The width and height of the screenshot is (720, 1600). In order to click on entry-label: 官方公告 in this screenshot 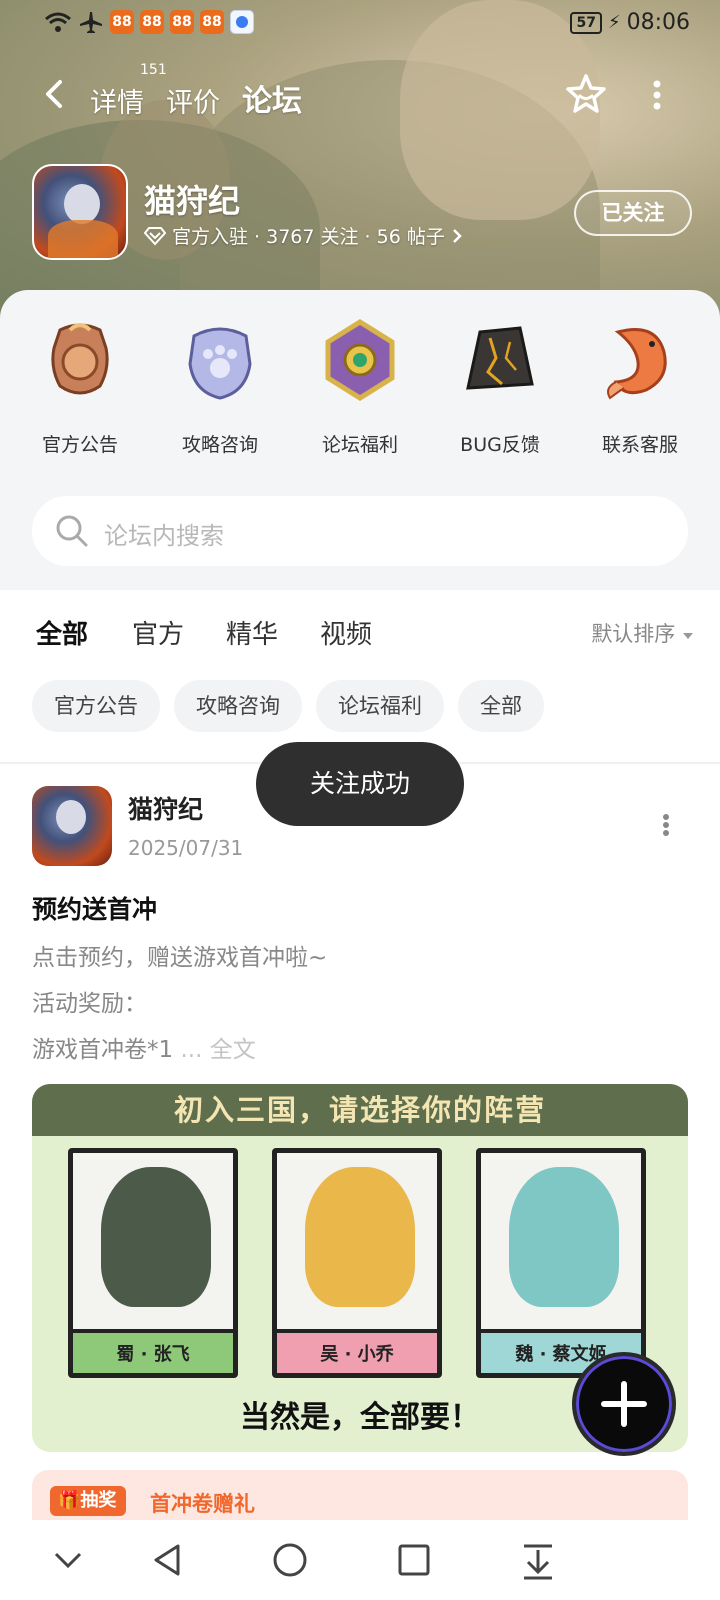, I will do `click(79, 445)`.